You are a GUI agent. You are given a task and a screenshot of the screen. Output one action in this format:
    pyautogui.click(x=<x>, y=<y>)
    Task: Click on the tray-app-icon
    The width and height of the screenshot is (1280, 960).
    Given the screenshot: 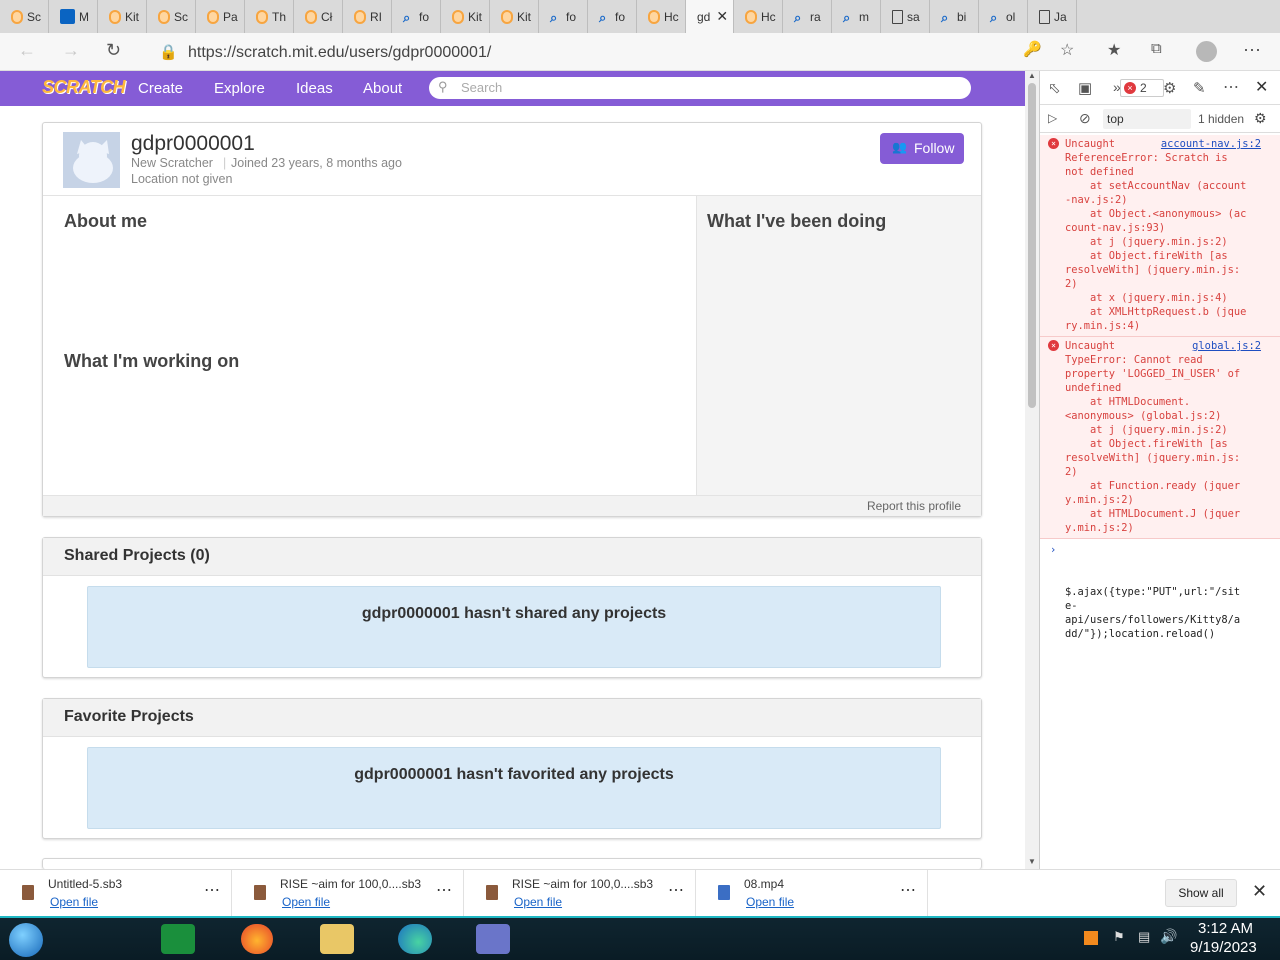 What is the action you would take?
    pyautogui.click(x=1091, y=938)
    